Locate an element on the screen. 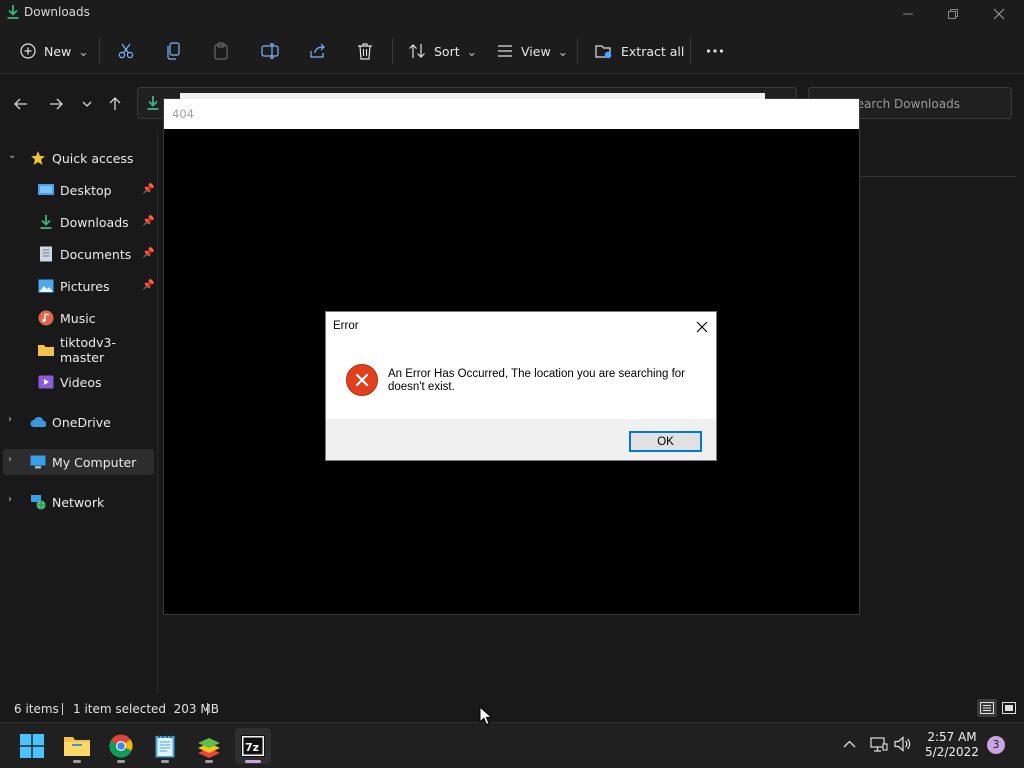 The image size is (1024, 768). taskbar-notepad is located at coordinates (165, 746).